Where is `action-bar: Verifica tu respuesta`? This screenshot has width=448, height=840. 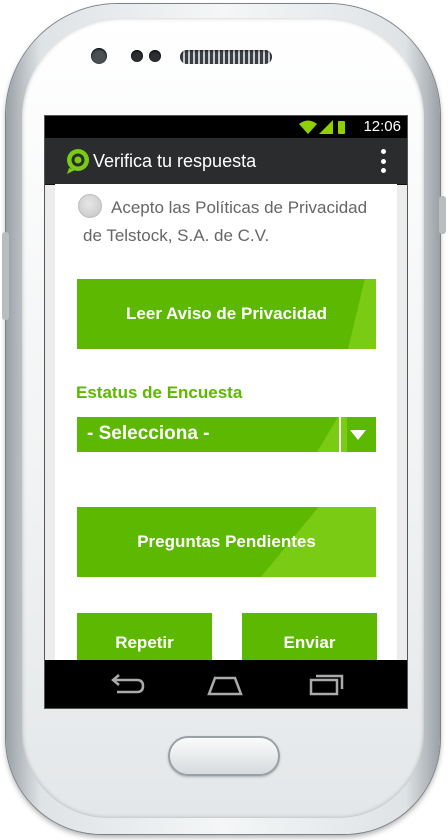 action-bar: Verifica tu respuesta is located at coordinates (226, 161).